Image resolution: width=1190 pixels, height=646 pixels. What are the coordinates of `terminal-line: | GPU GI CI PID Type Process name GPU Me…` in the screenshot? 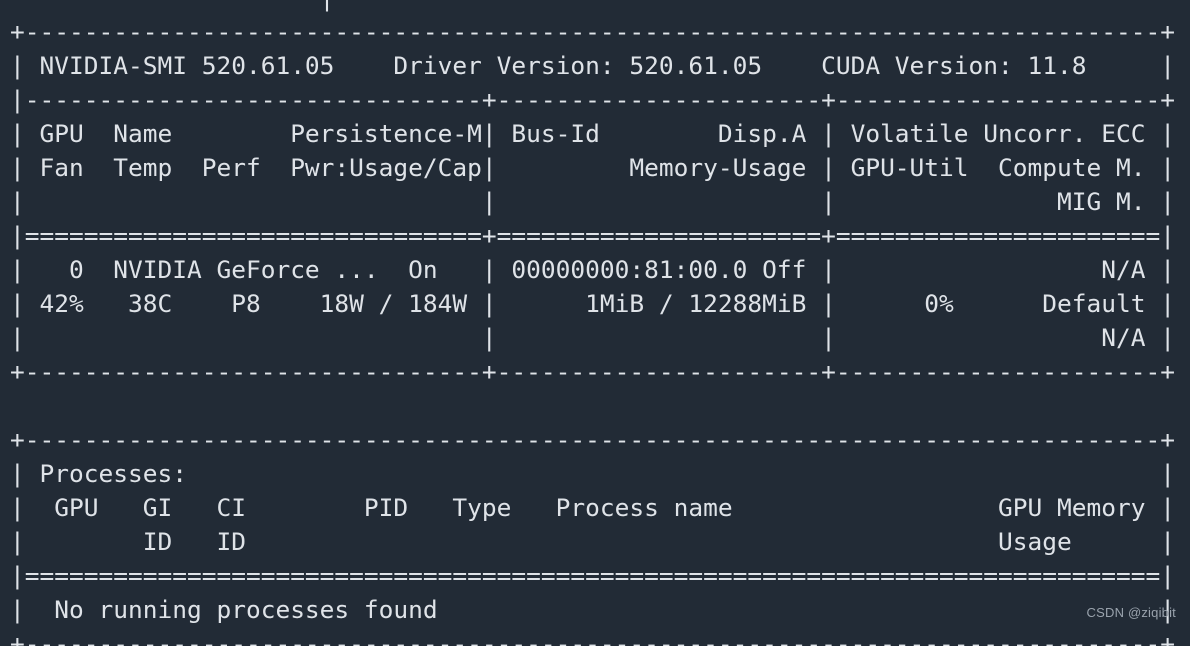 It's located at (592, 508).